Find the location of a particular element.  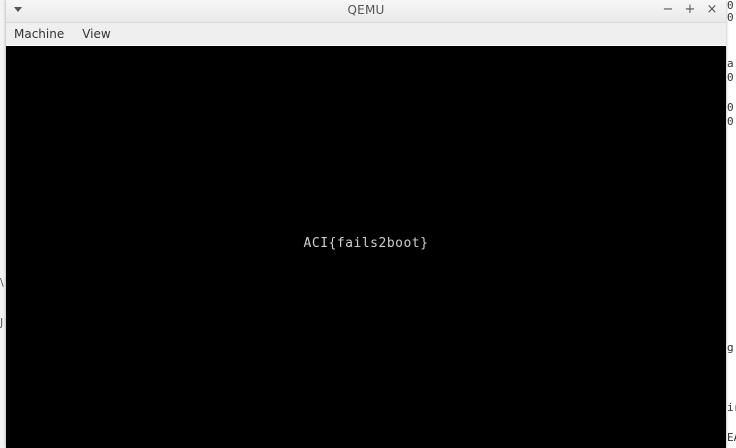

background-glyph: ir is located at coordinates (731, 407).